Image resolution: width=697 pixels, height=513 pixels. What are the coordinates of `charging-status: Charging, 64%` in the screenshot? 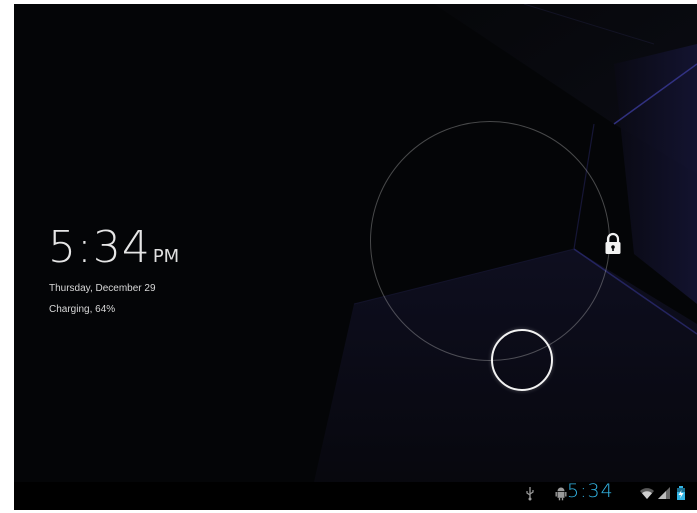 It's located at (82, 309).